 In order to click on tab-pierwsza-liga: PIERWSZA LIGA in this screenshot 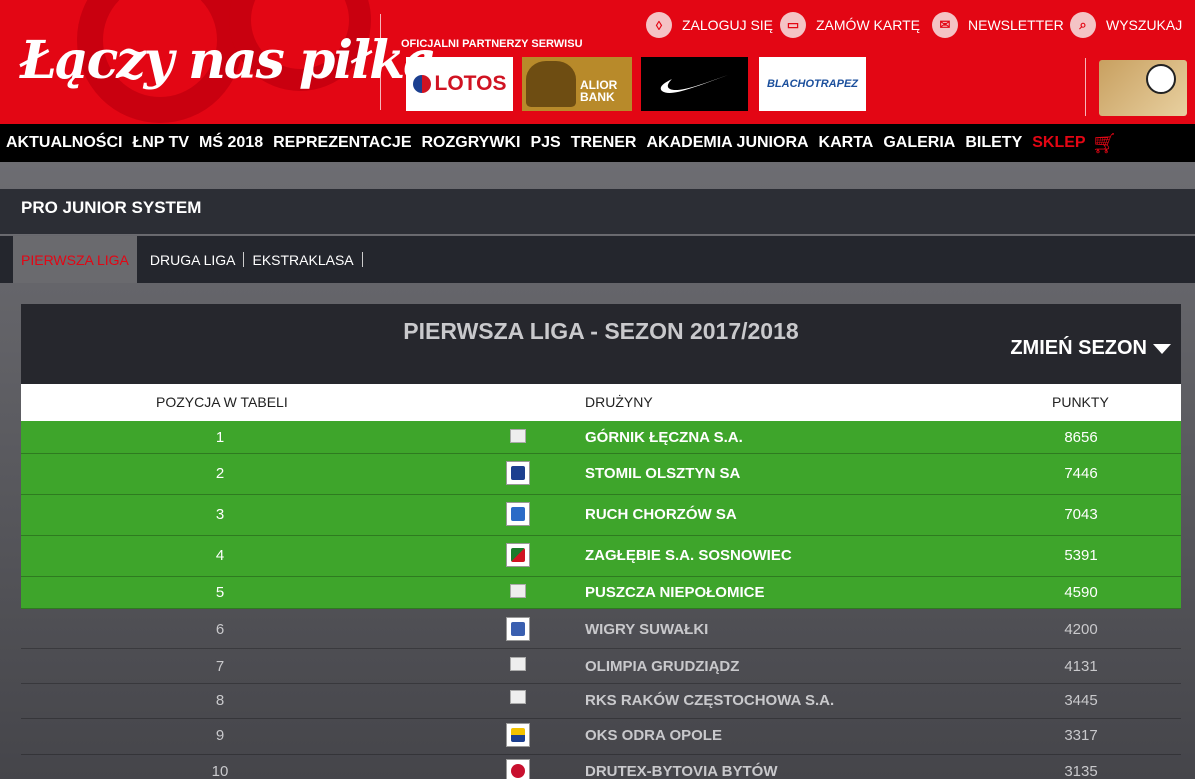, I will do `click(75, 259)`.